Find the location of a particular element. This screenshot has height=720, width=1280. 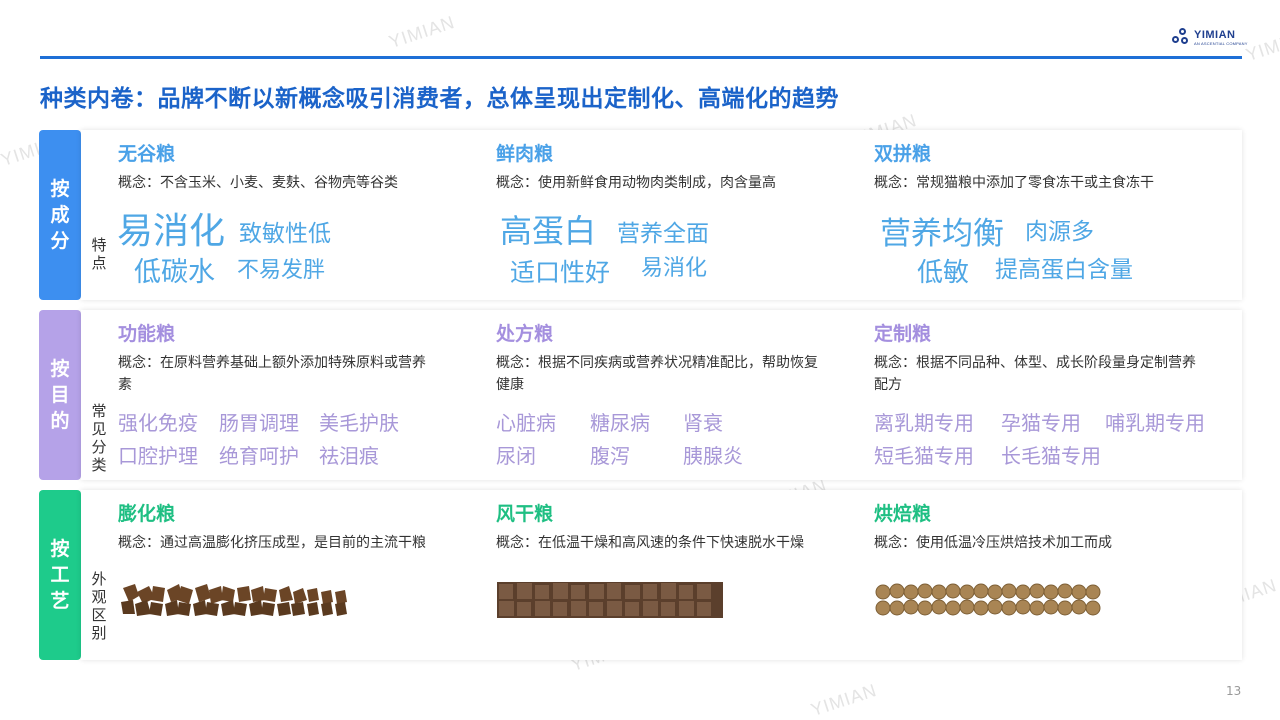

category-baked: 烘焙粮 概念：使用低温冷压烘焙技术加工而成 is located at coordinates (1054, 528).